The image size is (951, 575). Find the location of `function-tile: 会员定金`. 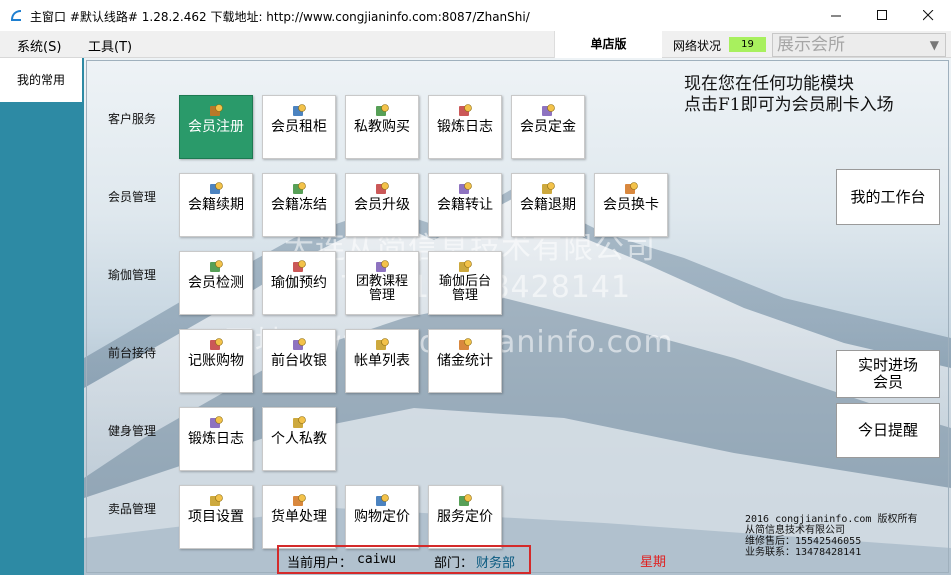

function-tile: 会员定金 is located at coordinates (548, 127).